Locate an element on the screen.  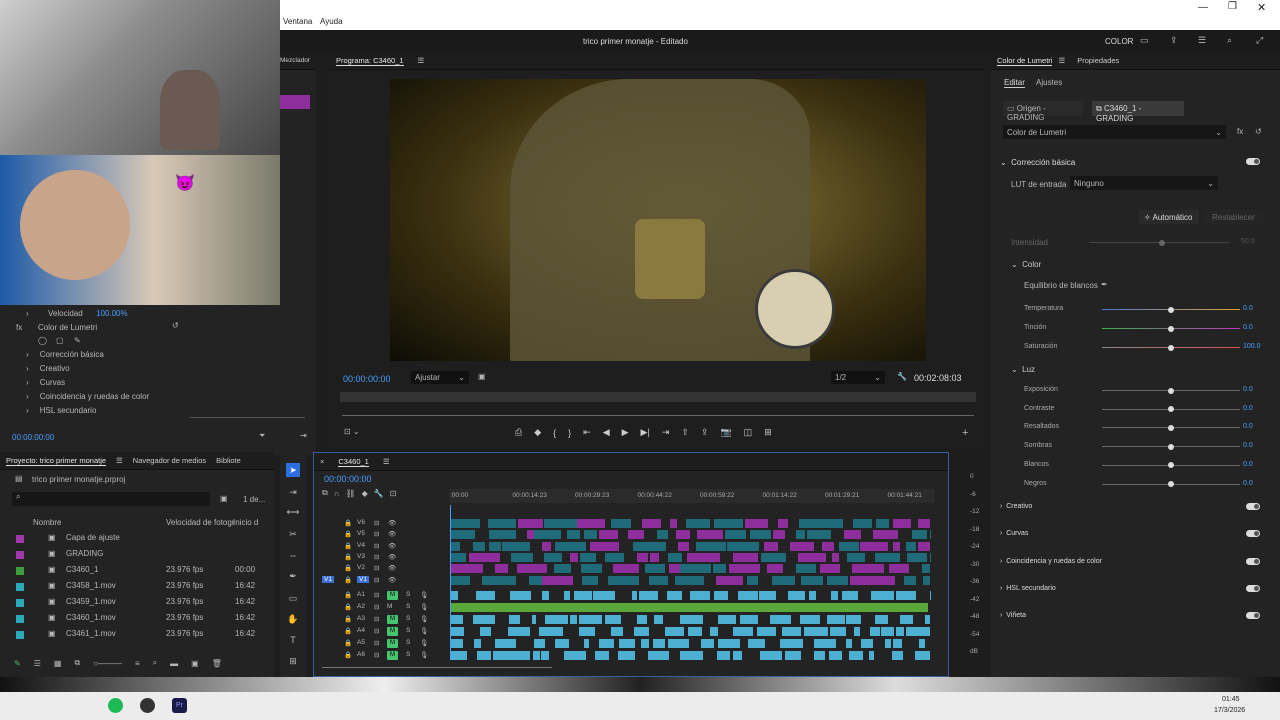
nest-icon: ⧉ is located at coordinates (325, 493).